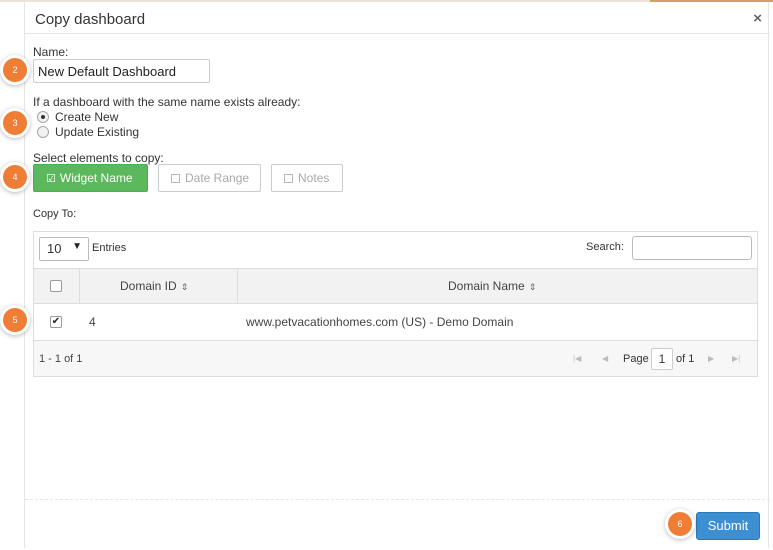  I want to click on radio-create-new-label: Create New, so click(87, 117).